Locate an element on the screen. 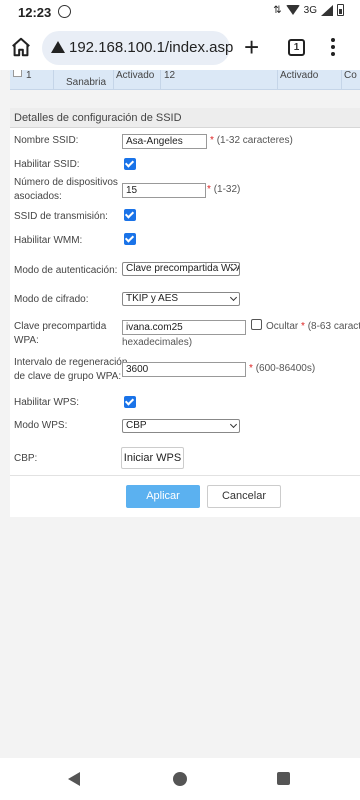 This screenshot has height=800, width=360. enable-ssid-label: Habilitar SSID: is located at coordinates (47, 164).